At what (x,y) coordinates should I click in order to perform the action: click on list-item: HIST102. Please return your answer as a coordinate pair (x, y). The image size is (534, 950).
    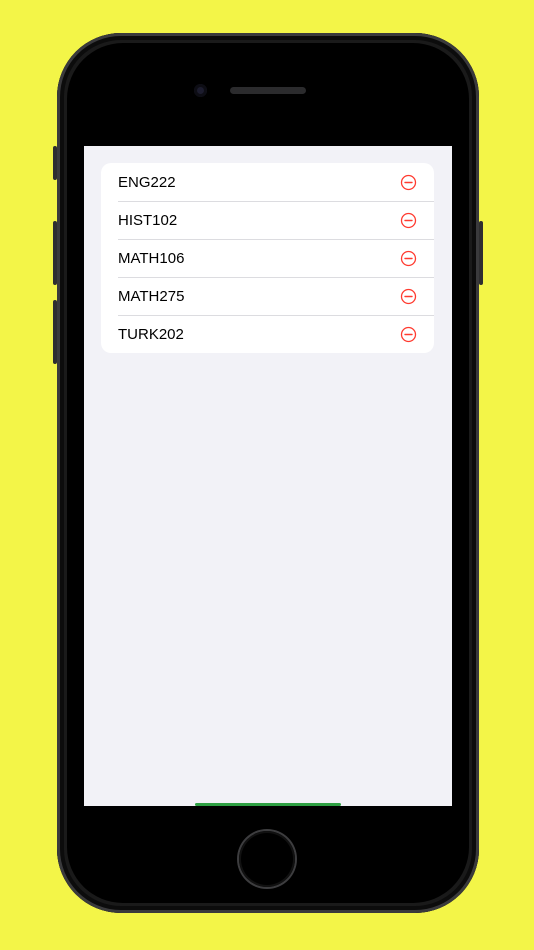
    Looking at the image, I should click on (267, 220).